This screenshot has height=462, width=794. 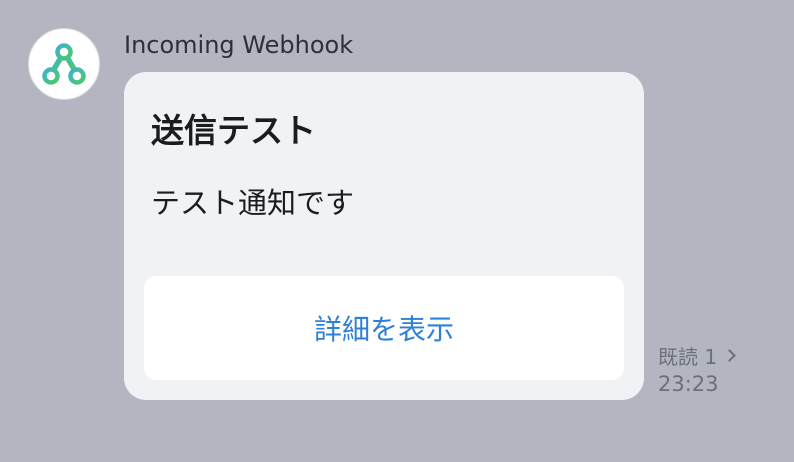 I want to click on sender-name: Incoming Webhook, so click(x=239, y=45).